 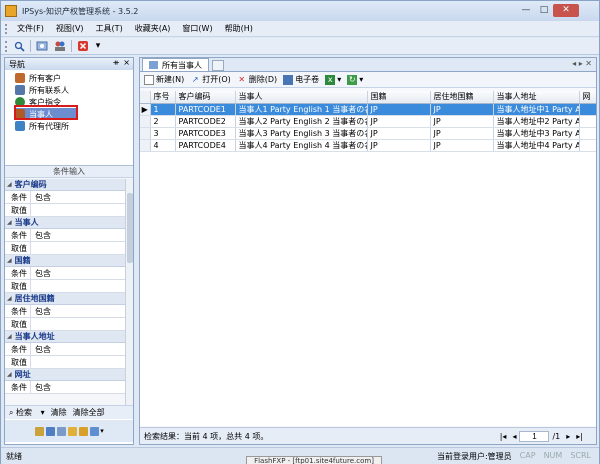 What do you see at coordinates (333, 79) in the screenshot?
I see `excel-button: x ▾` at bounding box center [333, 79].